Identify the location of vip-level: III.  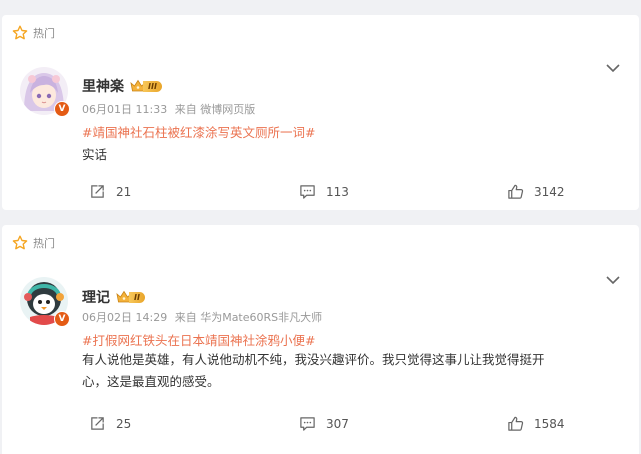
(152, 86).